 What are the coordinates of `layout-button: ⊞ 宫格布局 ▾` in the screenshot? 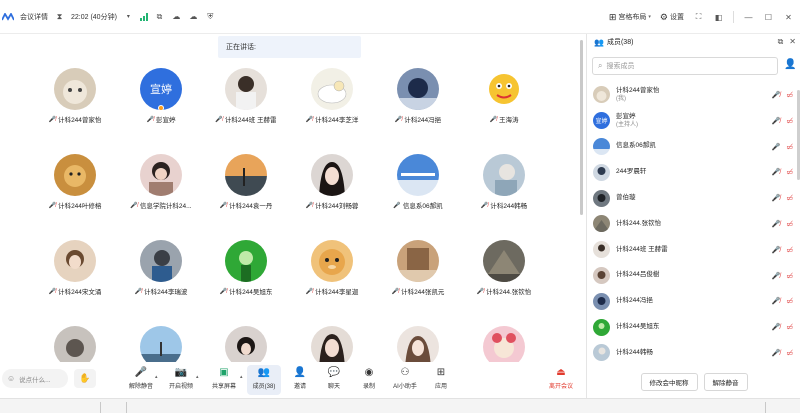 It's located at (630, 17).